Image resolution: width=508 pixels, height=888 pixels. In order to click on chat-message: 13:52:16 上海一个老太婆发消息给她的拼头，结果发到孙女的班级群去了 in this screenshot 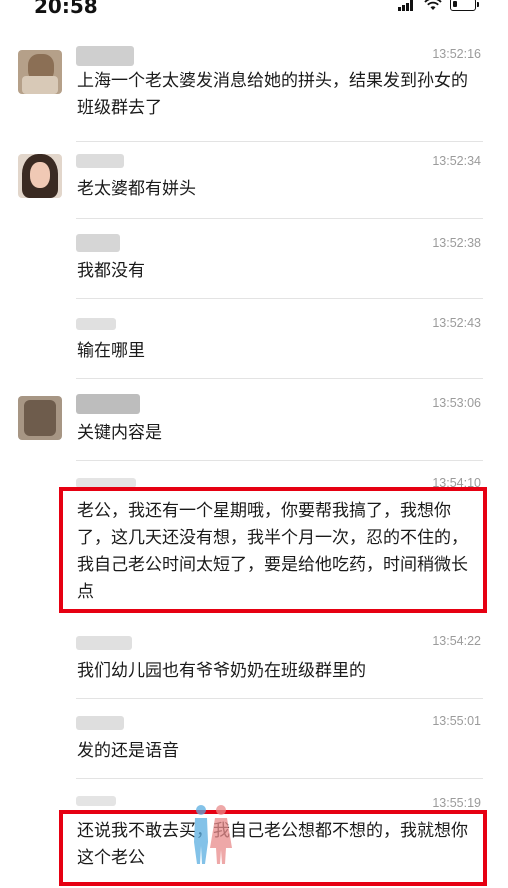, I will do `click(254, 96)`.